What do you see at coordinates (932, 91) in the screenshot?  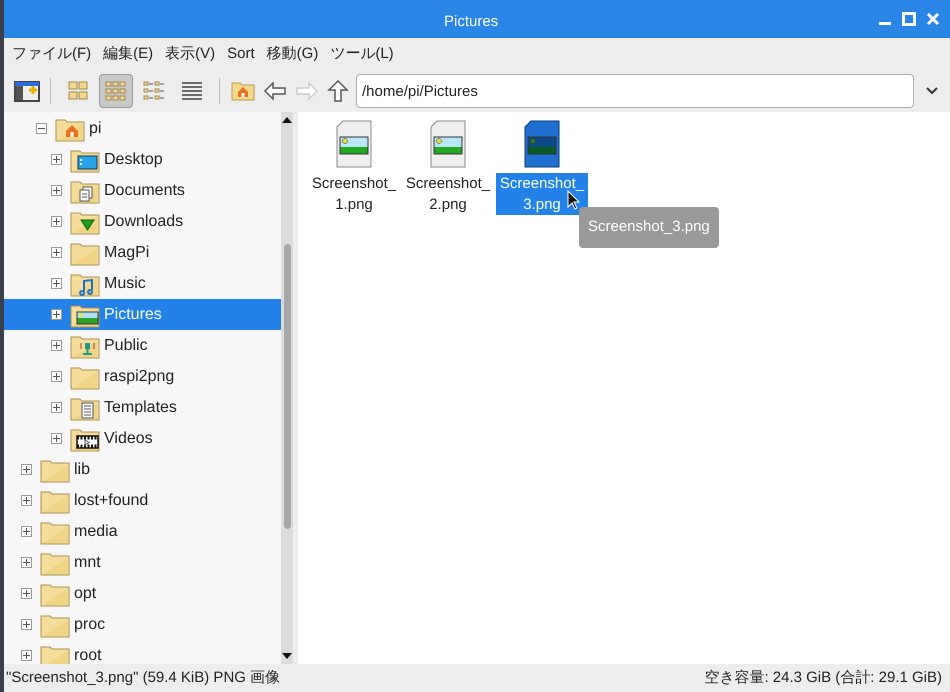 I see `dropdown-caret-icon` at bounding box center [932, 91].